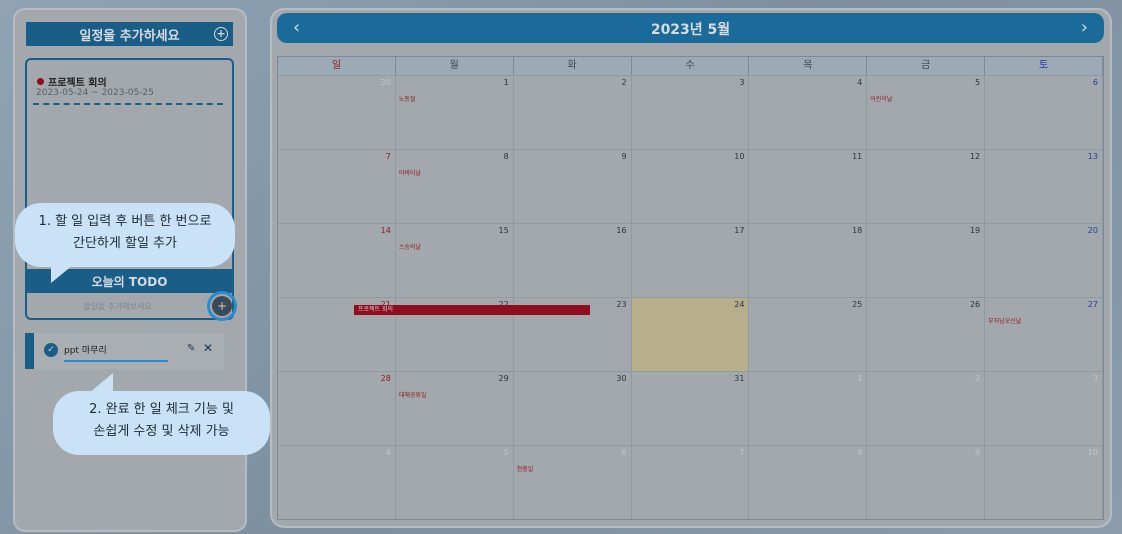 Image resolution: width=1122 pixels, height=534 pixels. Describe the element at coordinates (808, 66) in the screenshot. I see `weekday-header: 목` at that location.